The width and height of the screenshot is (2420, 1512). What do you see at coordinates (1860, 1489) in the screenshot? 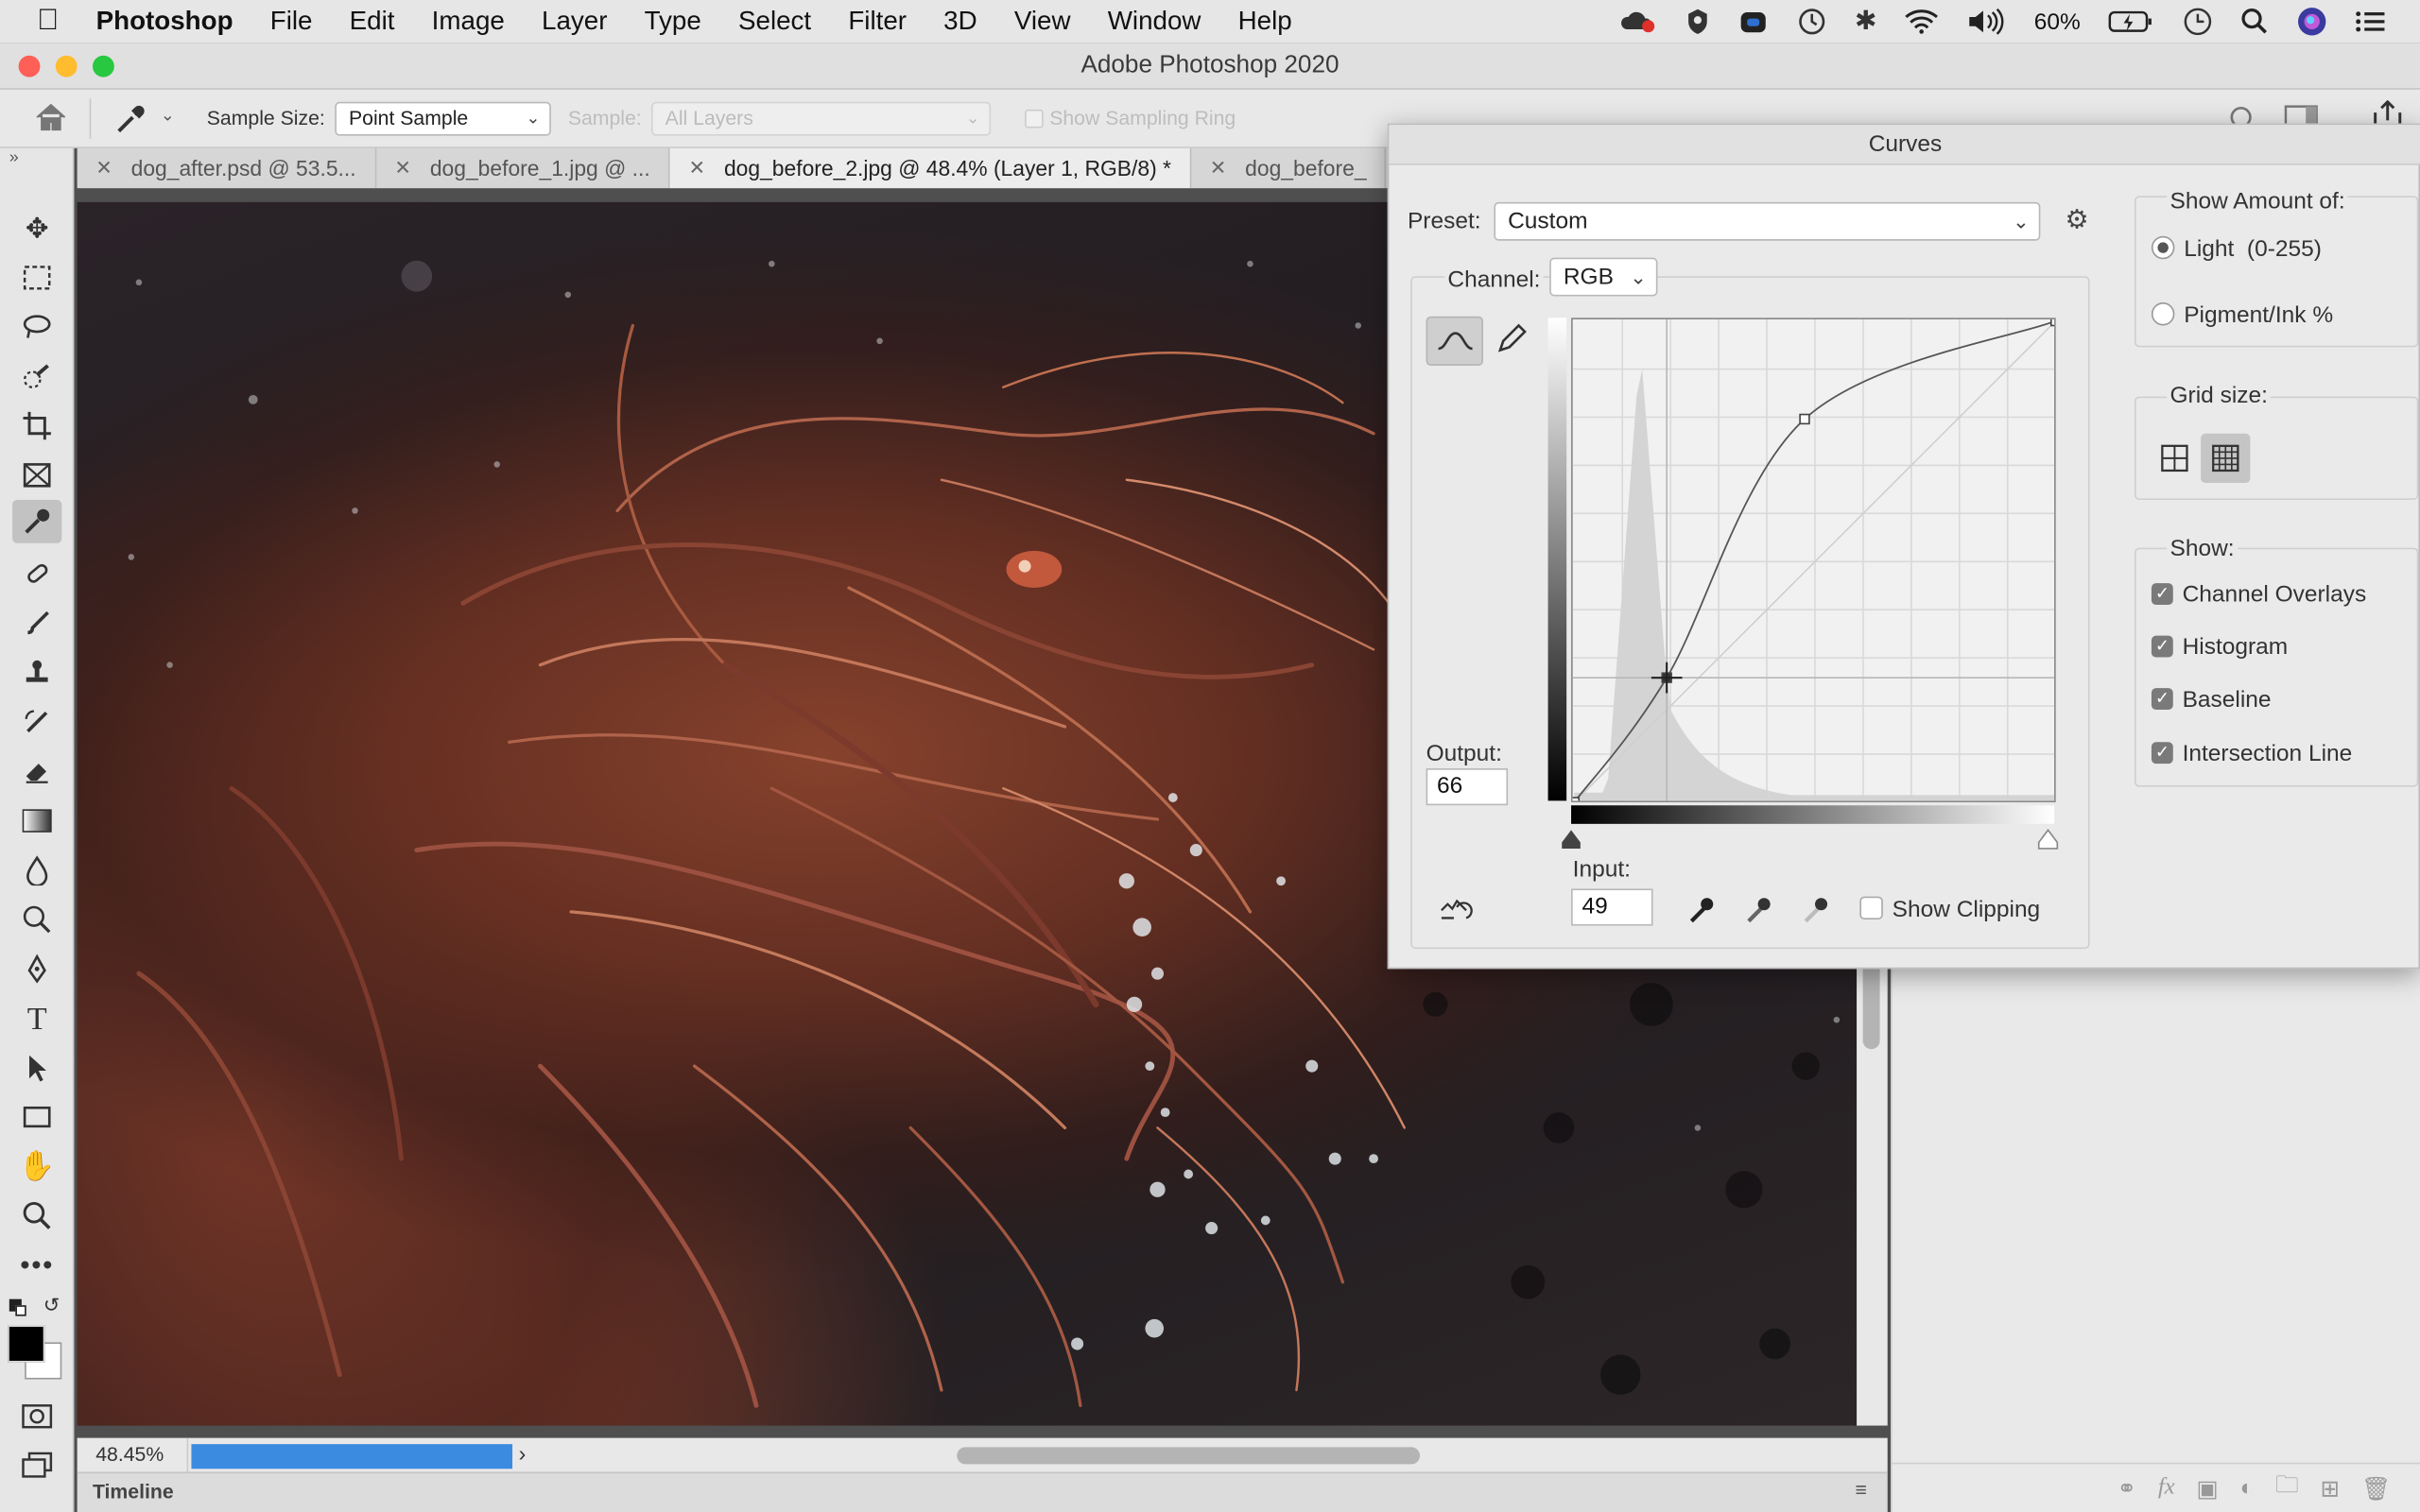
I see `panel-menu-icon: ≡` at bounding box center [1860, 1489].